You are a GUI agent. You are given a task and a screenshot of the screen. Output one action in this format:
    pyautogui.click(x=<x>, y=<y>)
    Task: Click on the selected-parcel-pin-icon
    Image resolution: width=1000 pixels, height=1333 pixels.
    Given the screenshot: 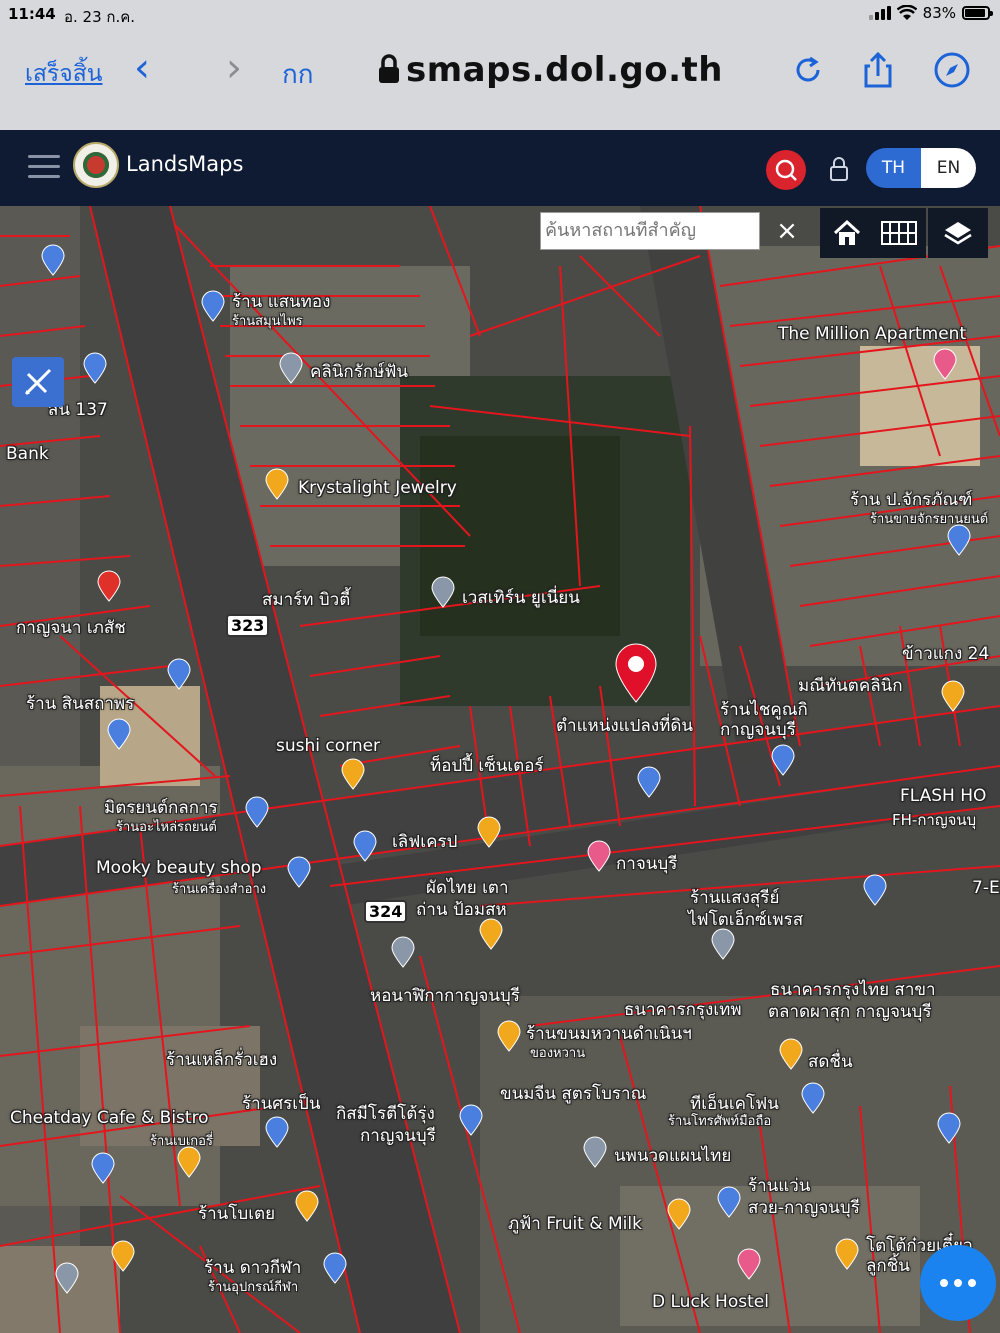 What is the action you would take?
    pyautogui.click(x=636, y=673)
    